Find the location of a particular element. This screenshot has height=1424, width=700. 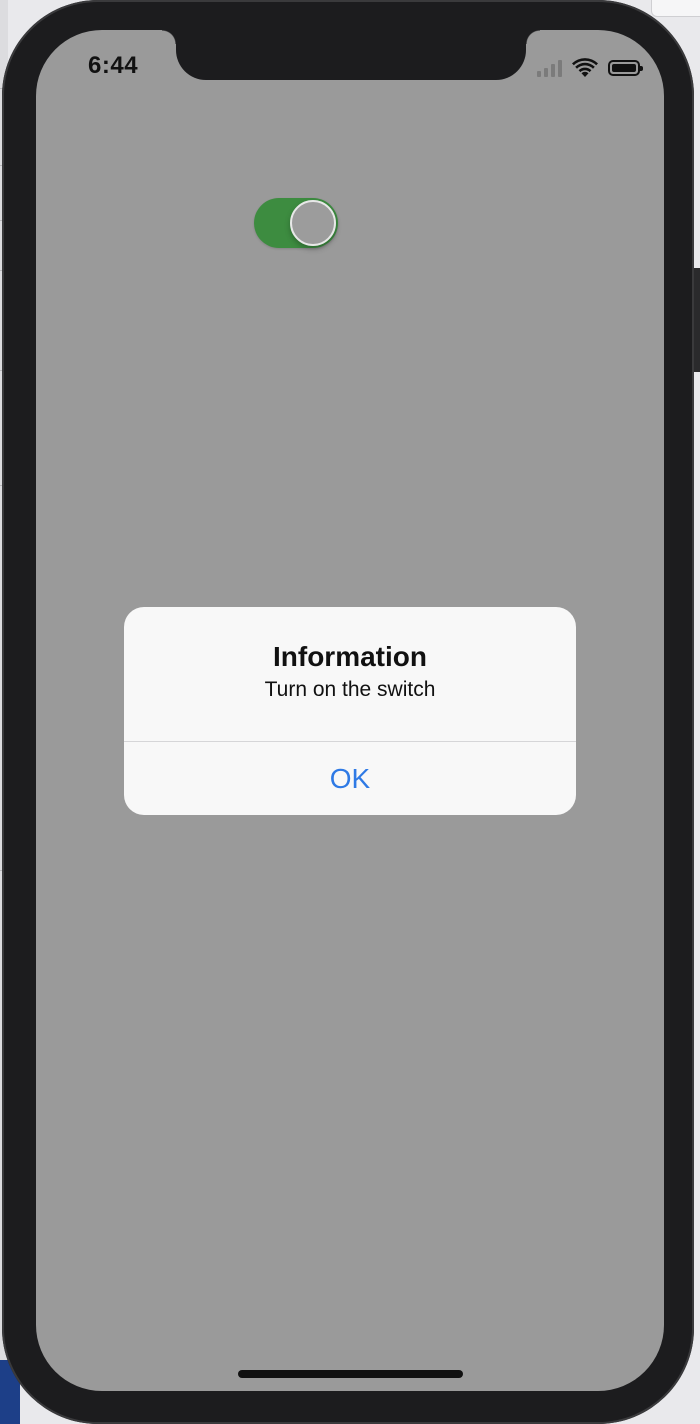

status-bar-time: 6:44 is located at coordinates (113, 65).